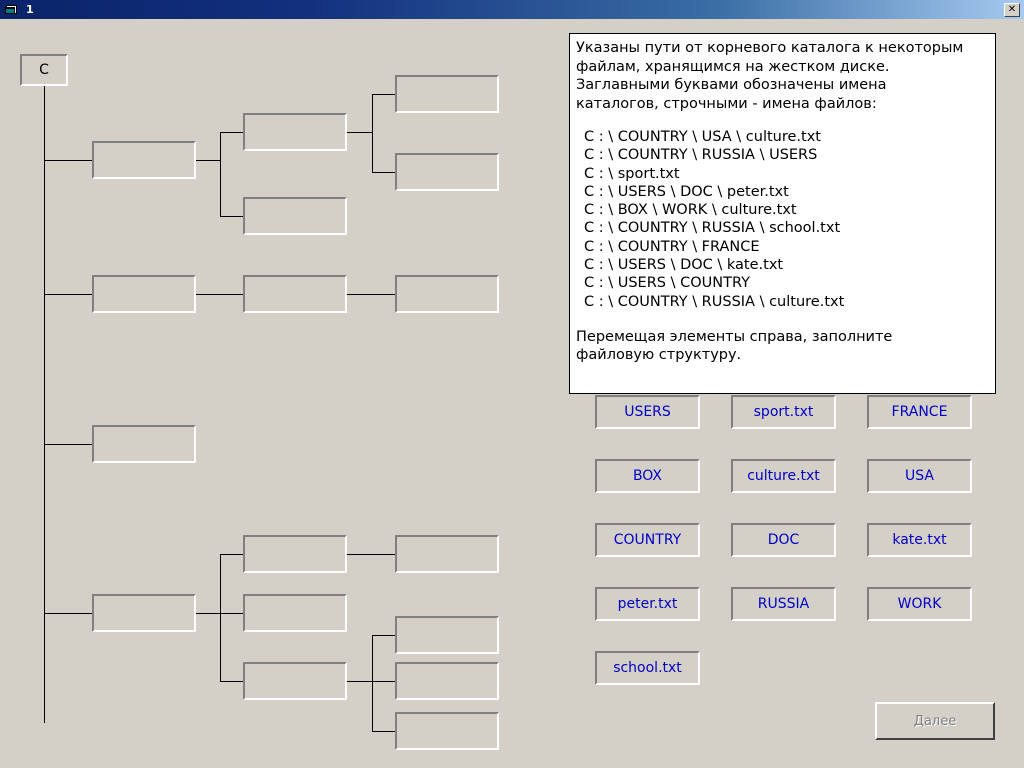  I want to click on path-line: C : \ COUNTRY \ FRANCE, so click(672, 246).